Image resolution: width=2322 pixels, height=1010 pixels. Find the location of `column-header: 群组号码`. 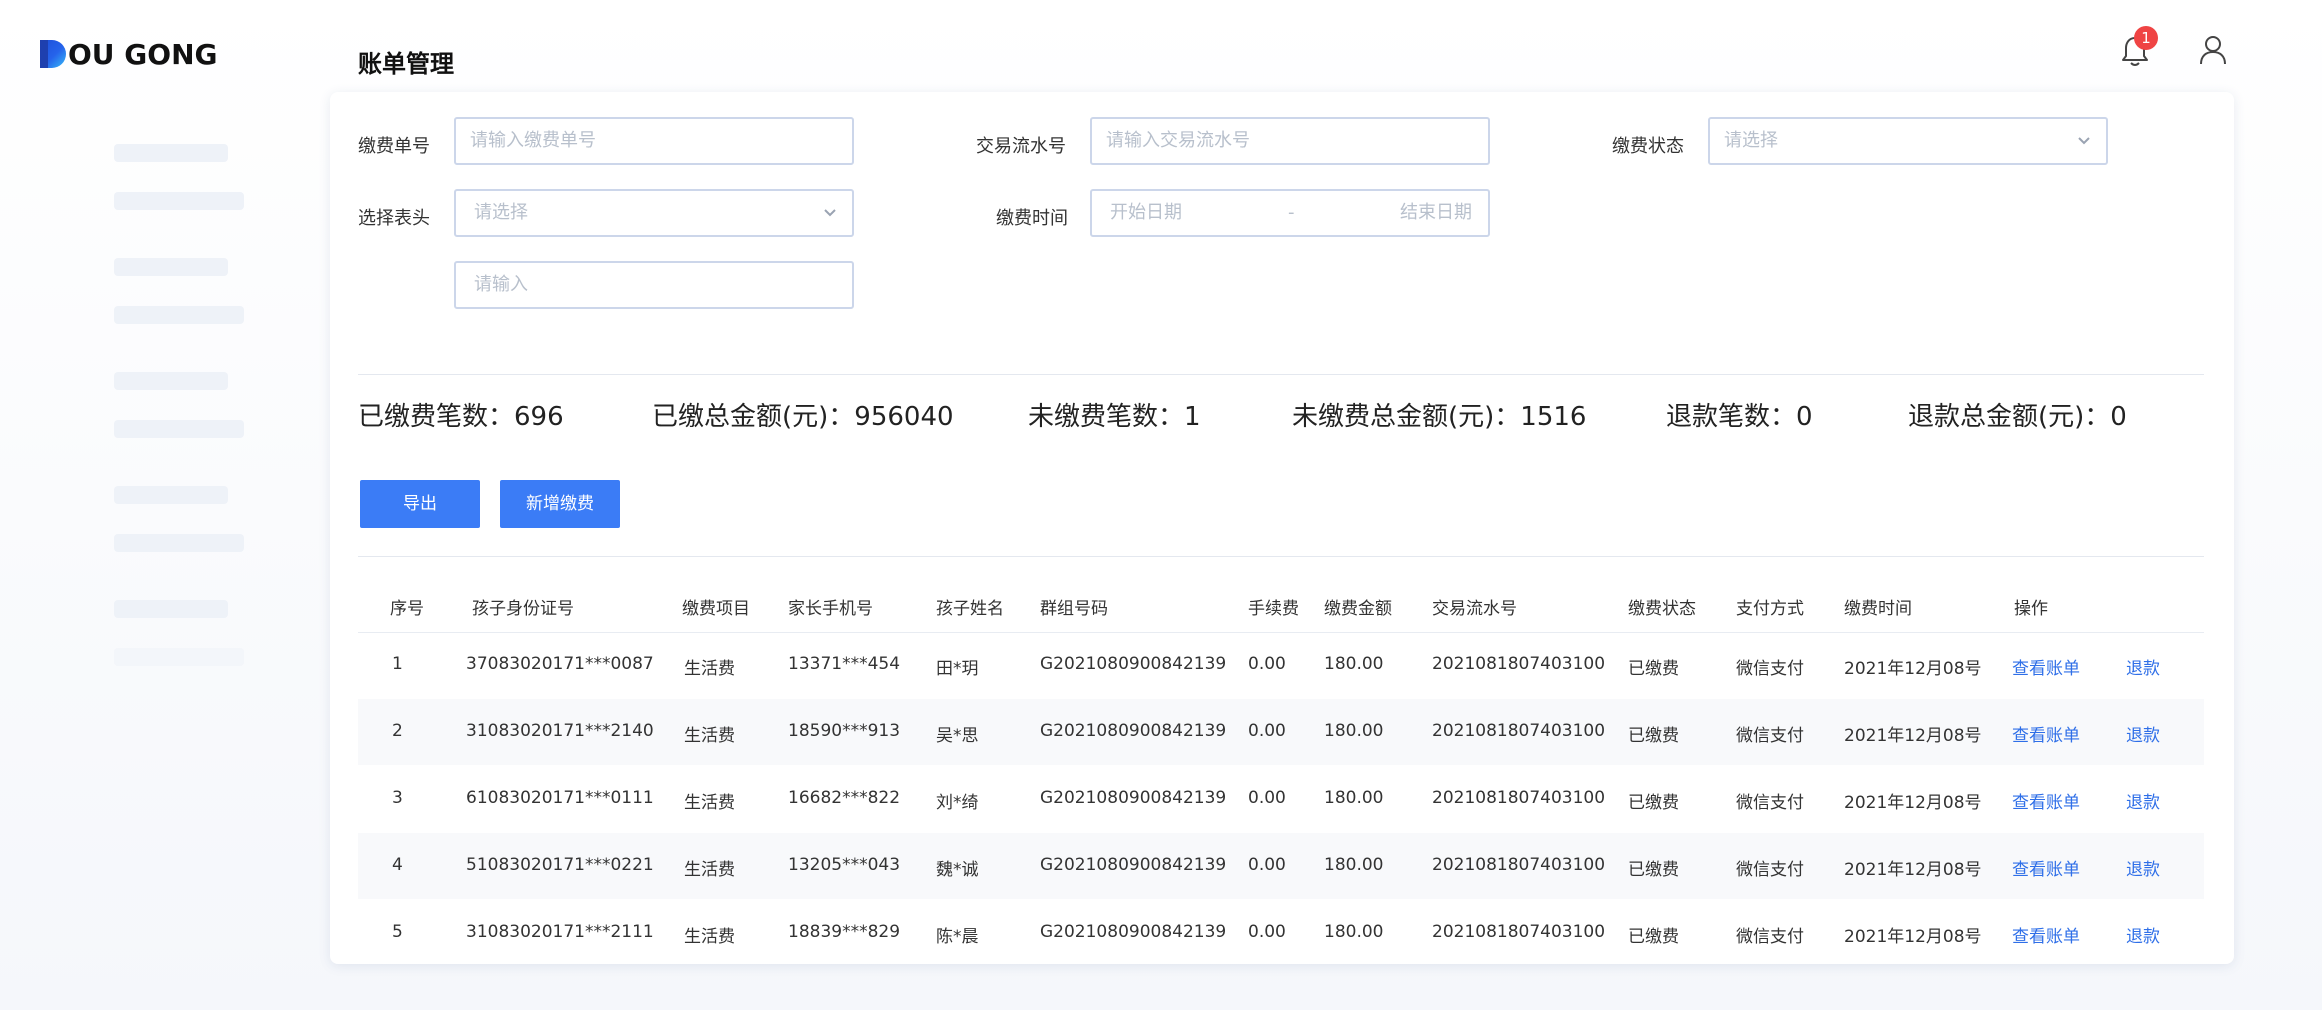

column-header: 群组号码 is located at coordinates (1074, 609).